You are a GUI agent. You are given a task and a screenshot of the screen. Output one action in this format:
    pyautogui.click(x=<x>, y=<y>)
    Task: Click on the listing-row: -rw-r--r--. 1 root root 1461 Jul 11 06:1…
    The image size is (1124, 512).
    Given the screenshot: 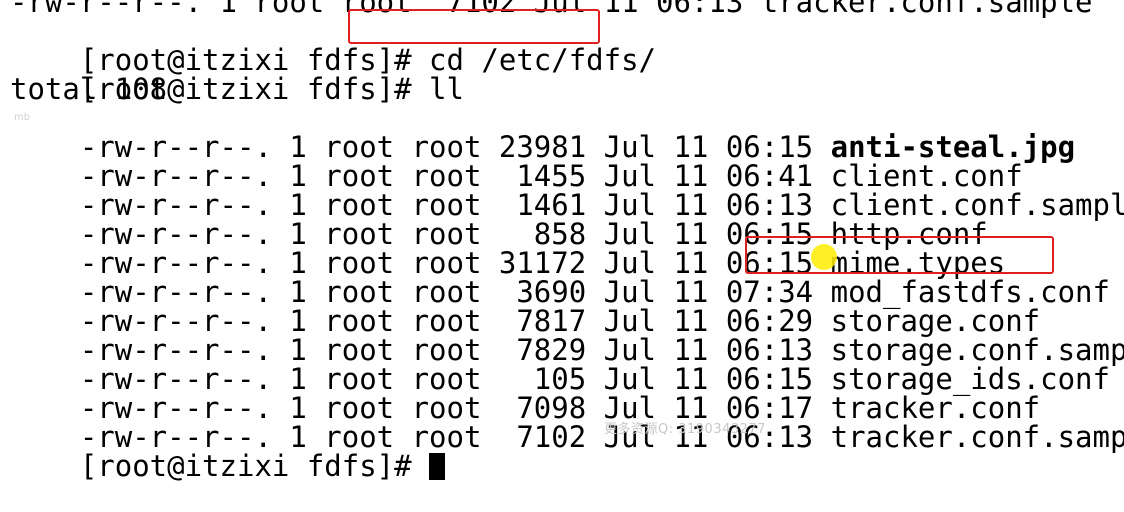 What is the action you would take?
    pyautogui.click(x=567, y=191)
    